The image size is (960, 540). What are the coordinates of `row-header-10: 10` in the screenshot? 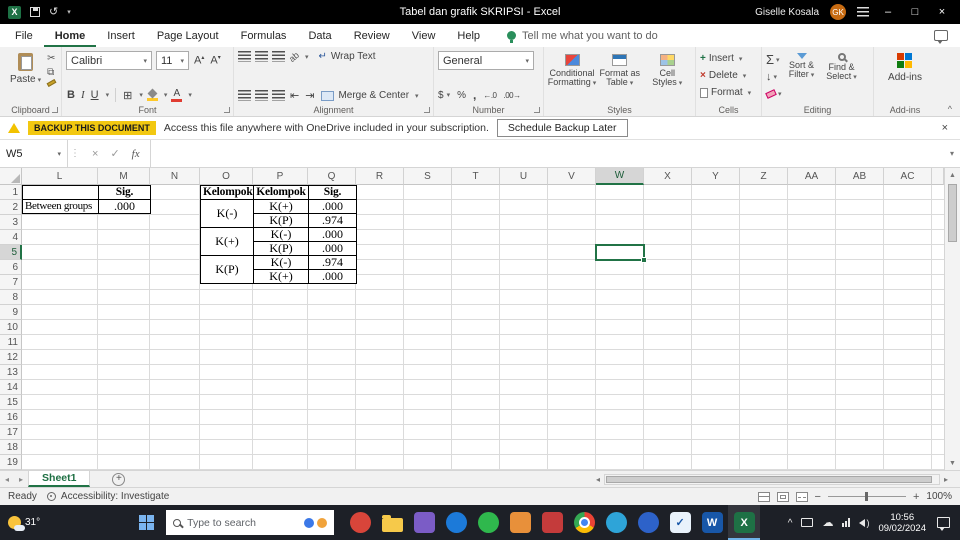 It's located at (11, 327).